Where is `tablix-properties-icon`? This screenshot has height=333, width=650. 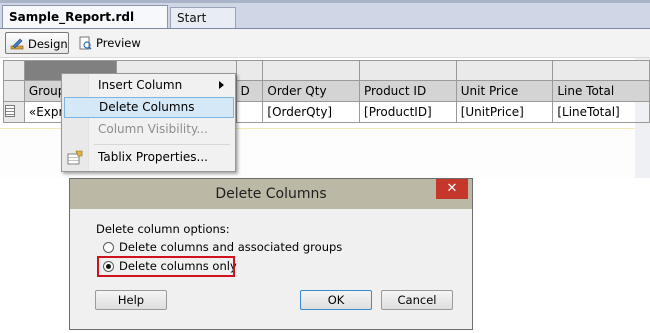
tablix-properties-icon is located at coordinates (75, 158).